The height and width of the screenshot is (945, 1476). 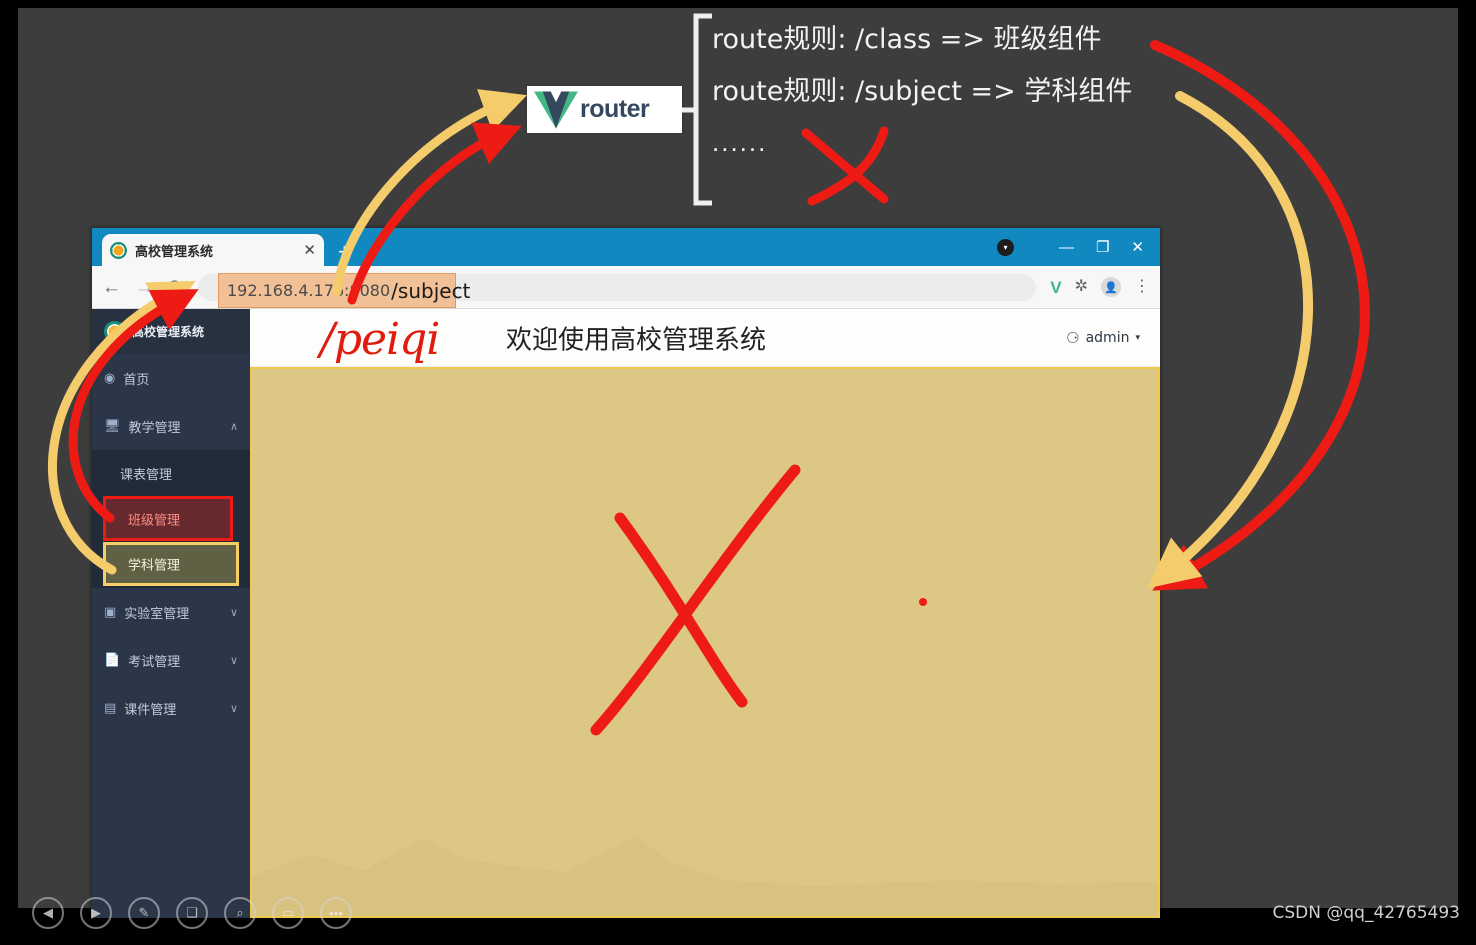 What do you see at coordinates (1081, 287) in the screenshot?
I see `extensions-icon: ✲` at bounding box center [1081, 287].